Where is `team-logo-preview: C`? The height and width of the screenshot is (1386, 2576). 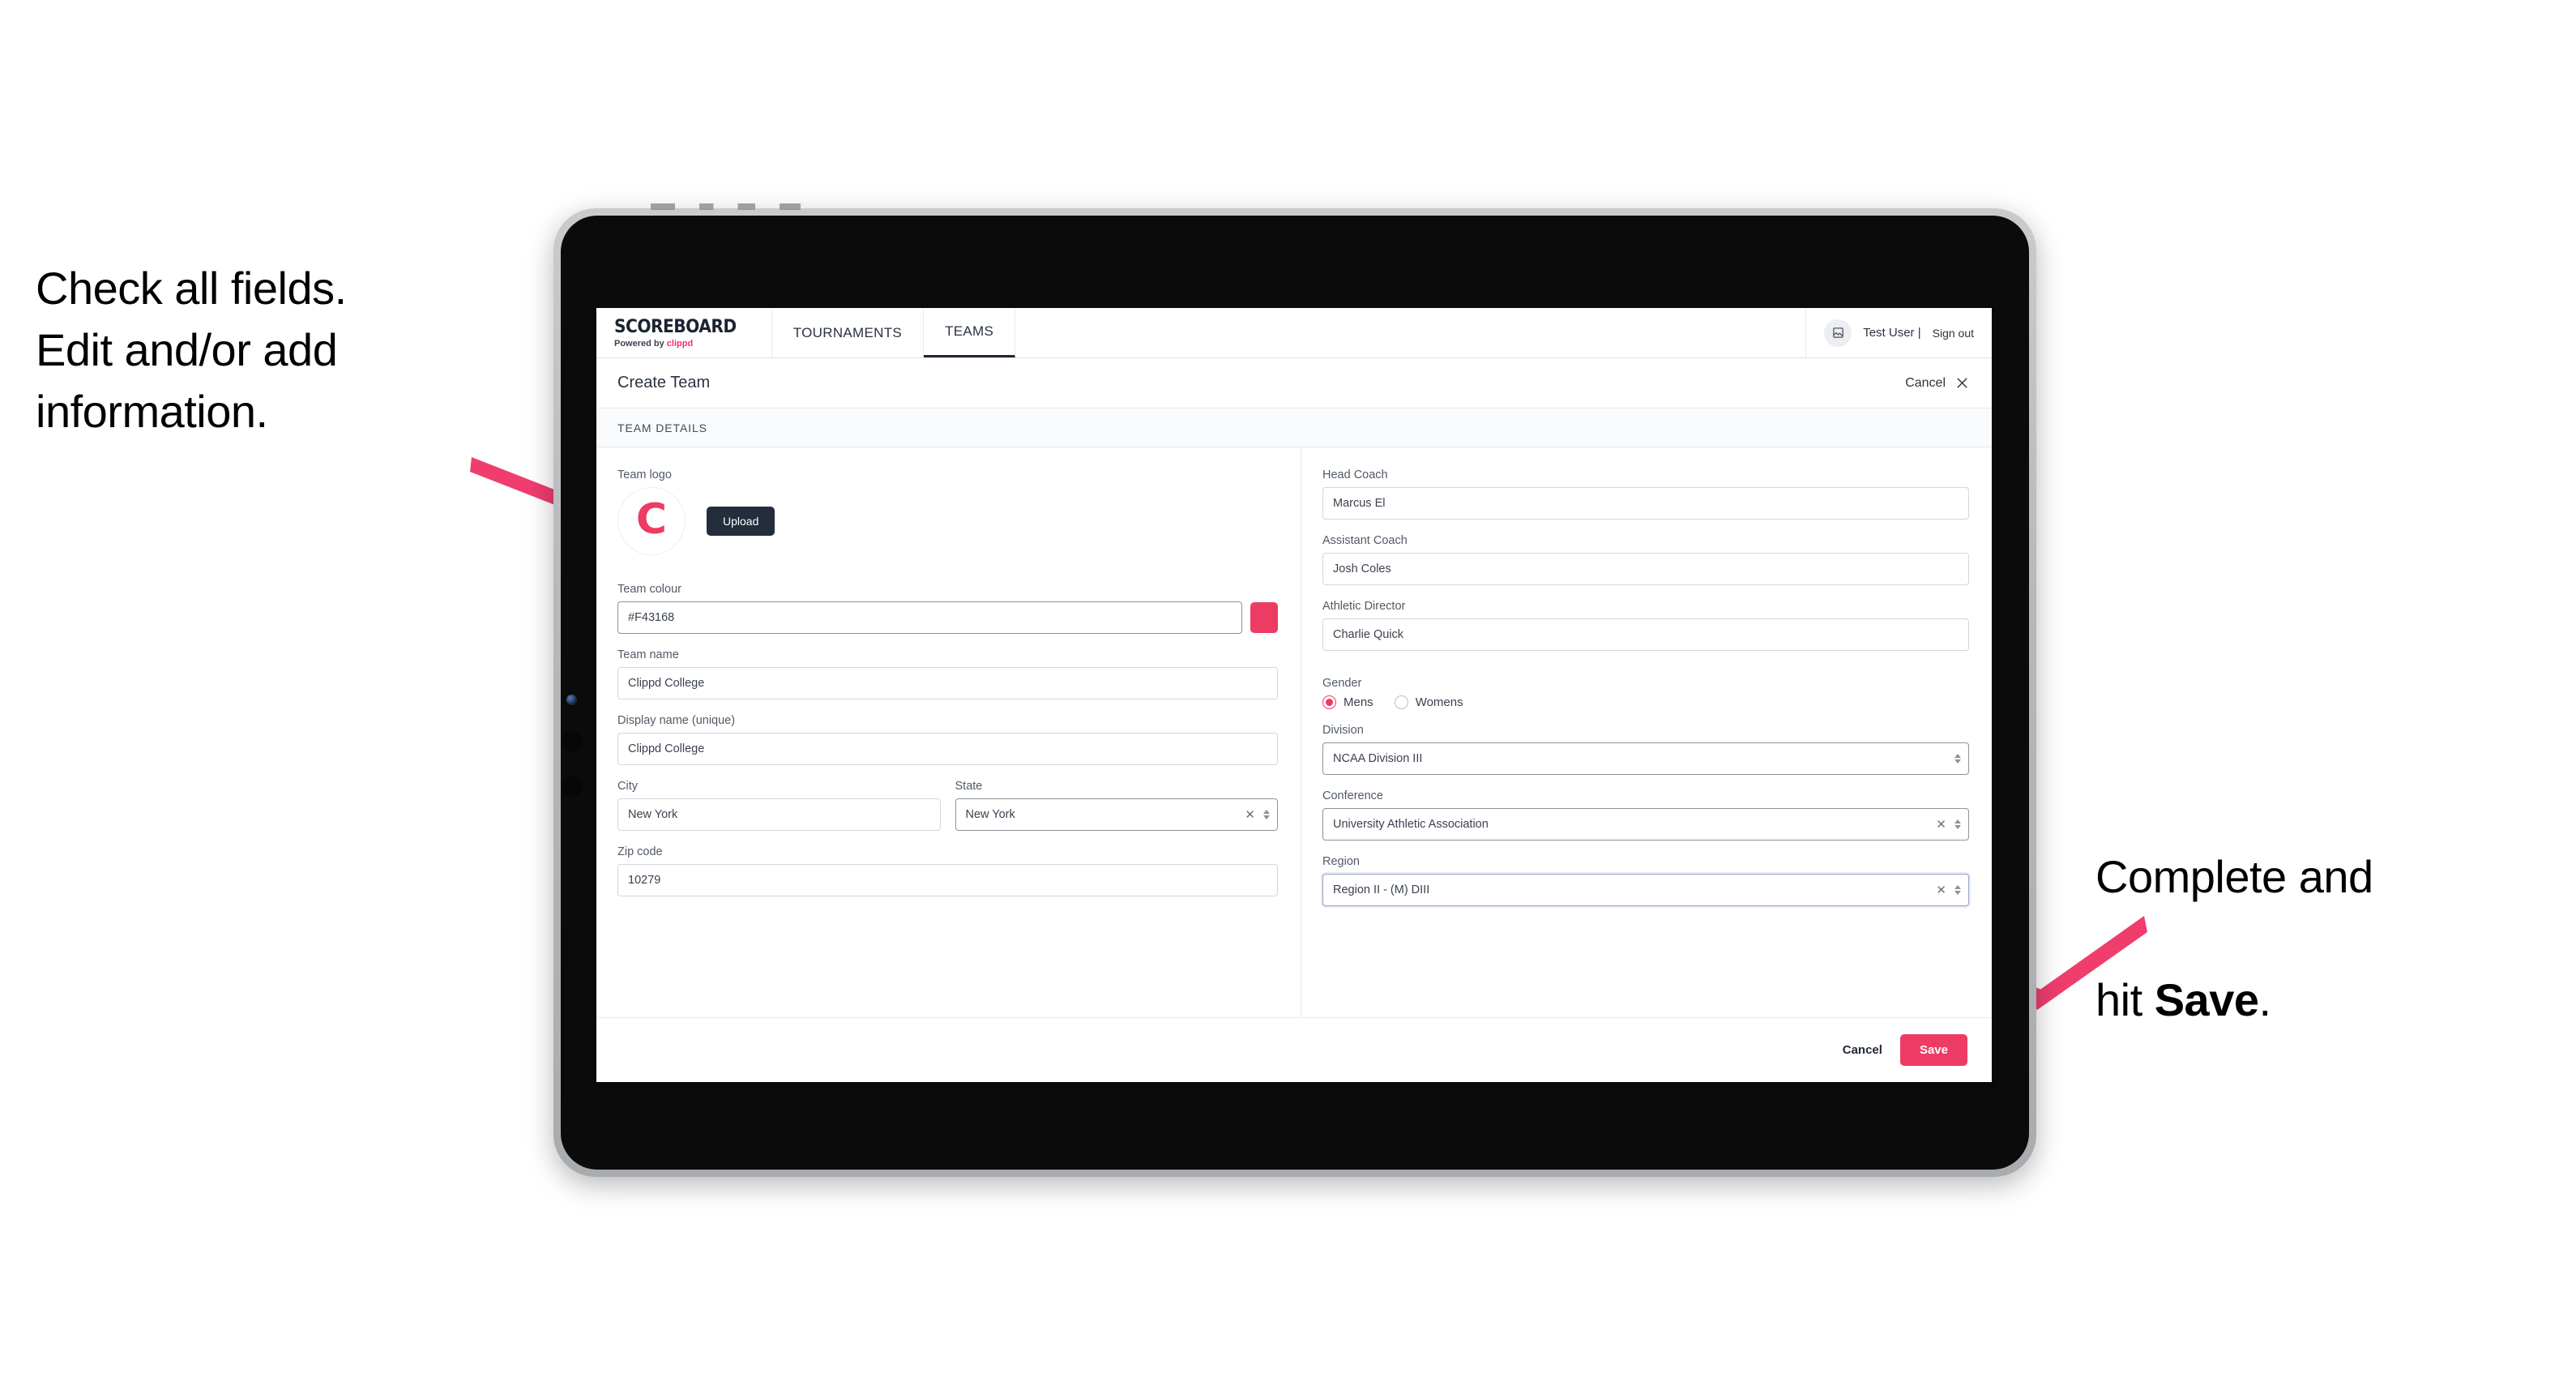 team-logo-preview: C is located at coordinates (651, 521).